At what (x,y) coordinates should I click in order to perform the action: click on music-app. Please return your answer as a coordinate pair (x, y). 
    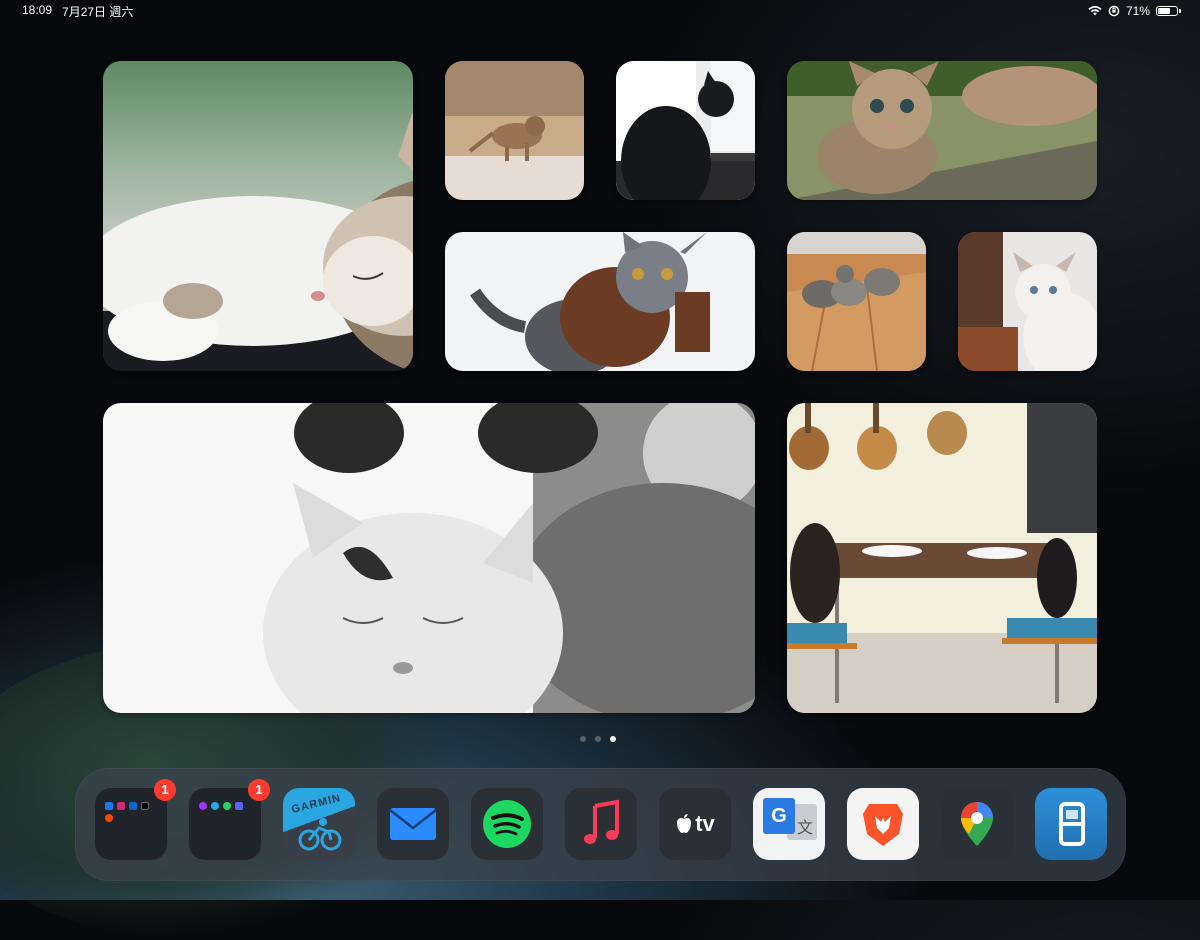
    Looking at the image, I should click on (601, 824).